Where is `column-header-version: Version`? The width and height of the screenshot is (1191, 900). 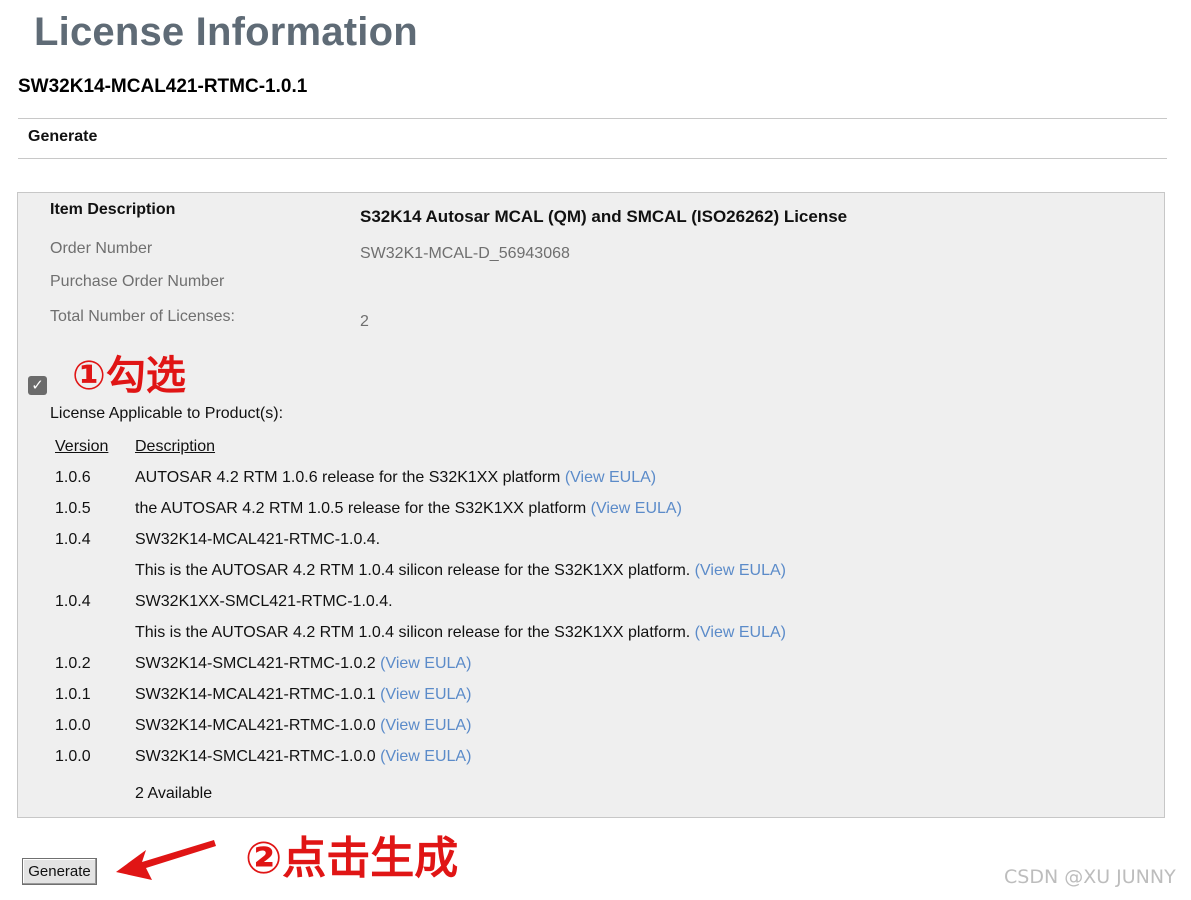 column-header-version: Version is located at coordinates (82, 446).